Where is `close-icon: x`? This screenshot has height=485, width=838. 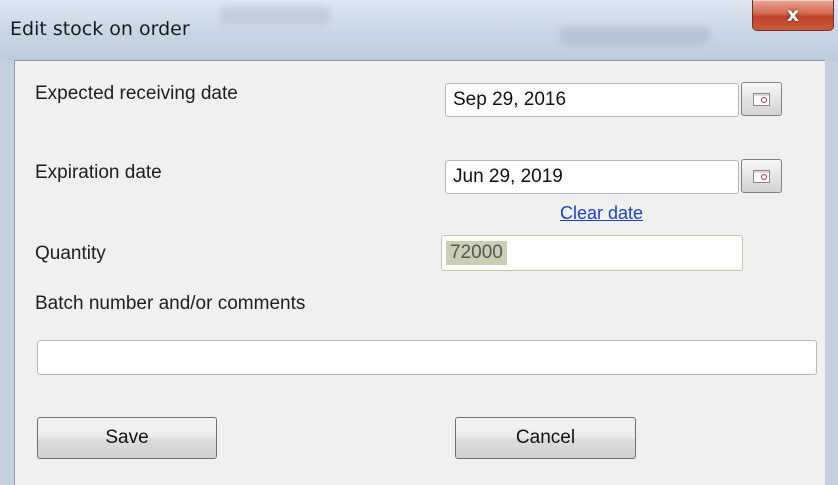
close-icon: x is located at coordinates (793, 15).